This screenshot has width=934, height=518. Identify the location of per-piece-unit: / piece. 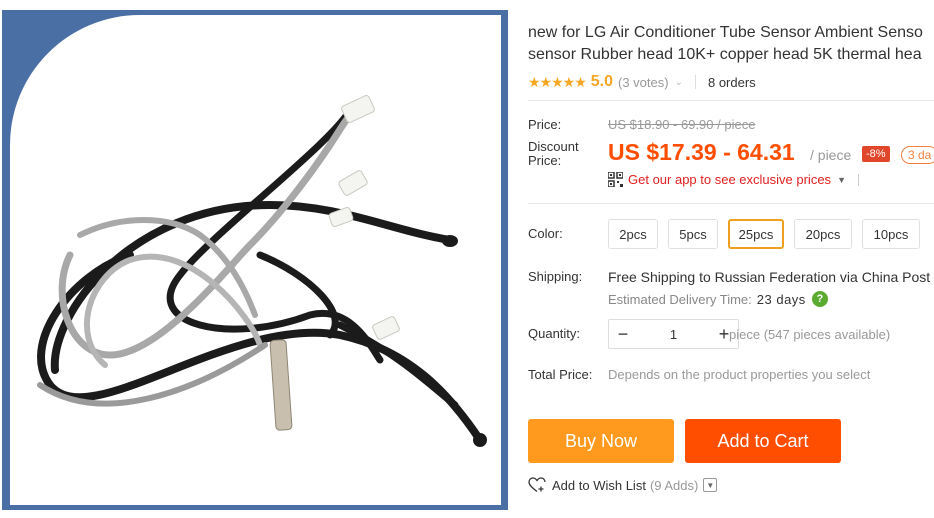
(831, 155).